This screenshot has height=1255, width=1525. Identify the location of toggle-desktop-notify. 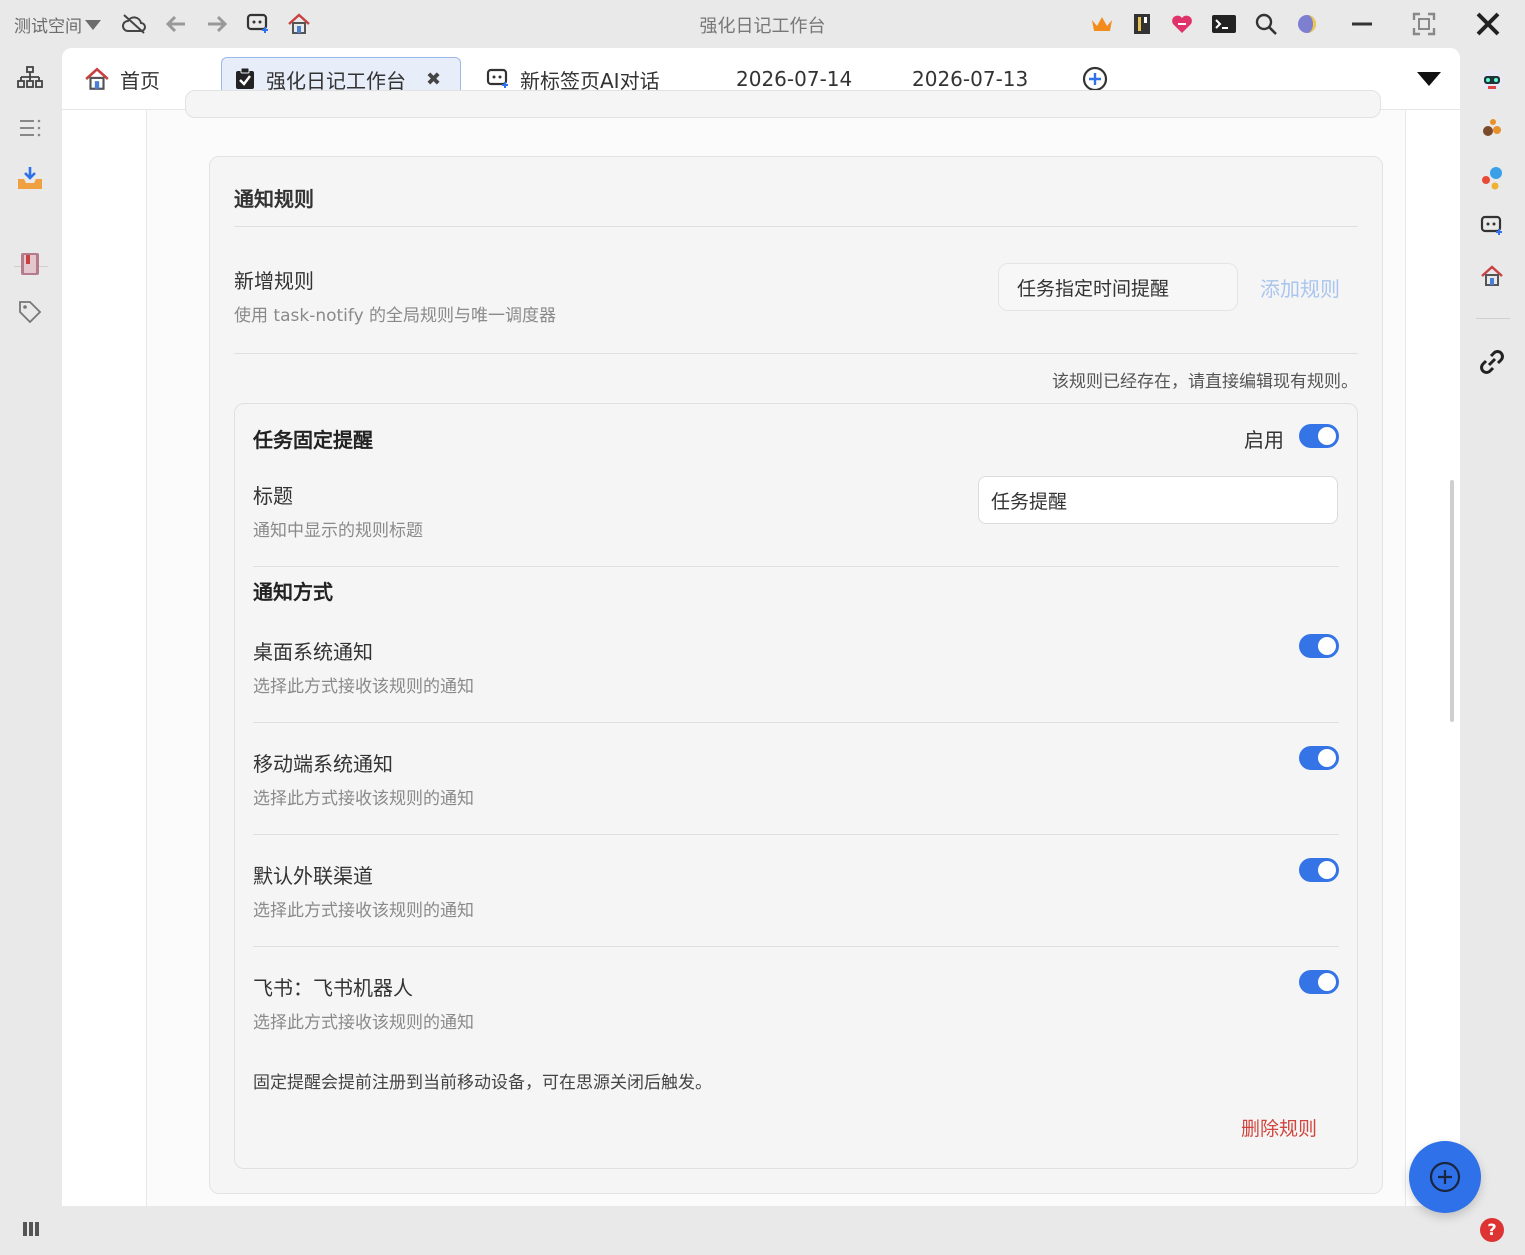
(1319, 646).